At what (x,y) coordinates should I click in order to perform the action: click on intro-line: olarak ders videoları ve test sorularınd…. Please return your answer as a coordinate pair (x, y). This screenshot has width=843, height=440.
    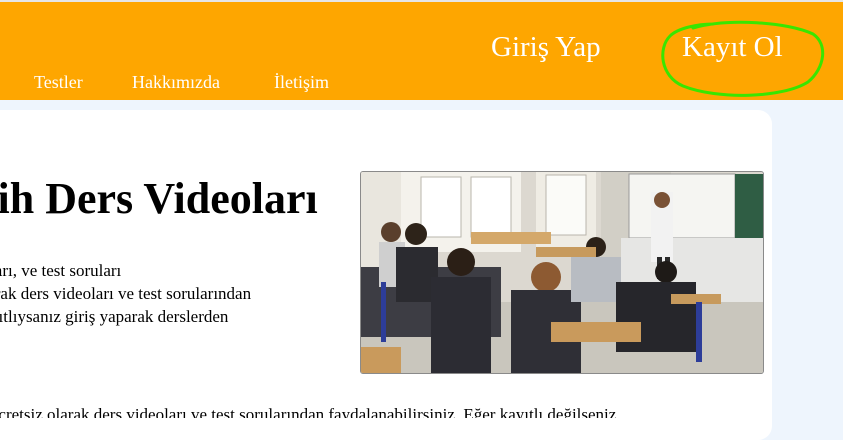
    Looking at the image, I should click on (126, 293).